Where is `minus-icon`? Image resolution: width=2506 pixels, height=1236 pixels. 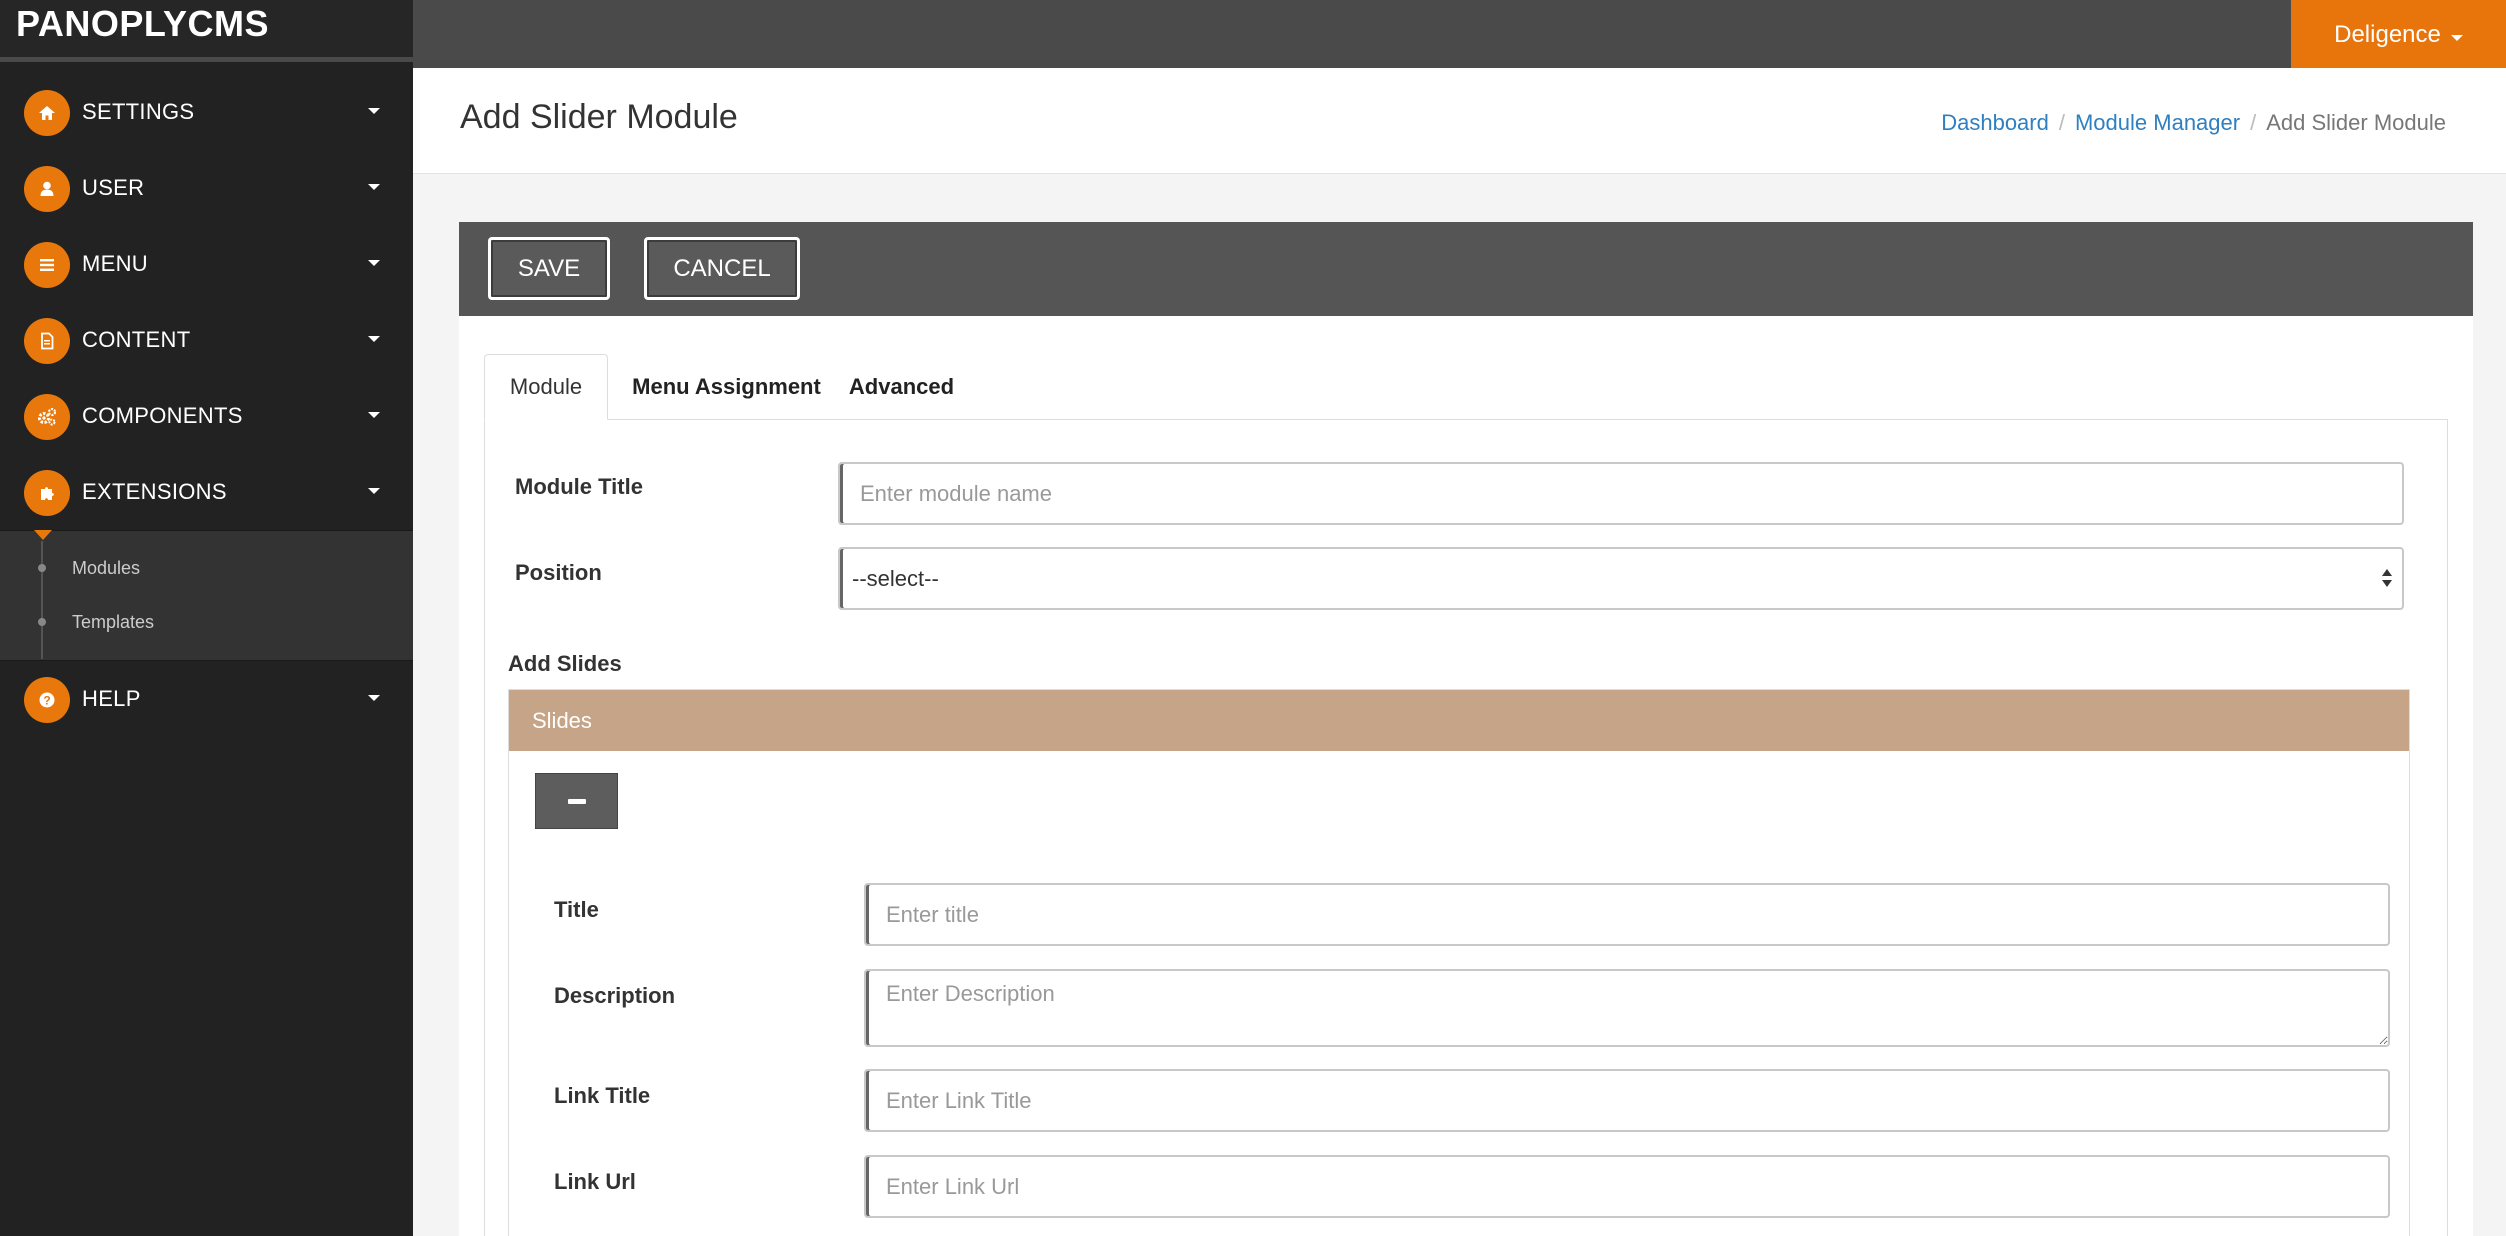 minus-icon is located at coordinates (576, 801).